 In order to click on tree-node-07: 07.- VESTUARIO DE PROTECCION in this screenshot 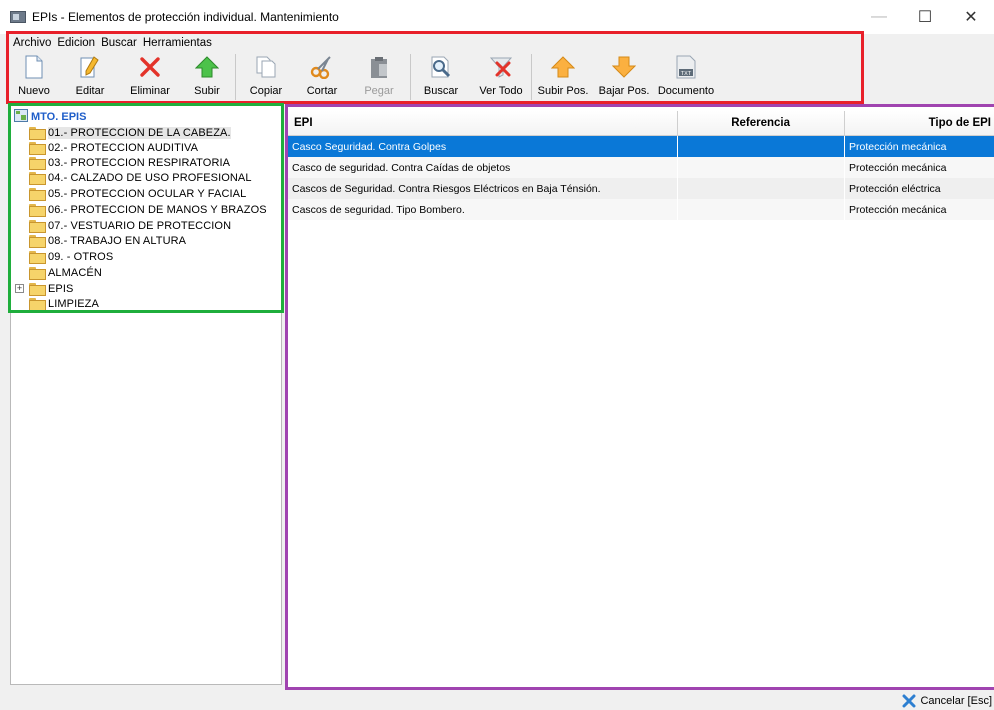, I will do `click(130, 225)`.